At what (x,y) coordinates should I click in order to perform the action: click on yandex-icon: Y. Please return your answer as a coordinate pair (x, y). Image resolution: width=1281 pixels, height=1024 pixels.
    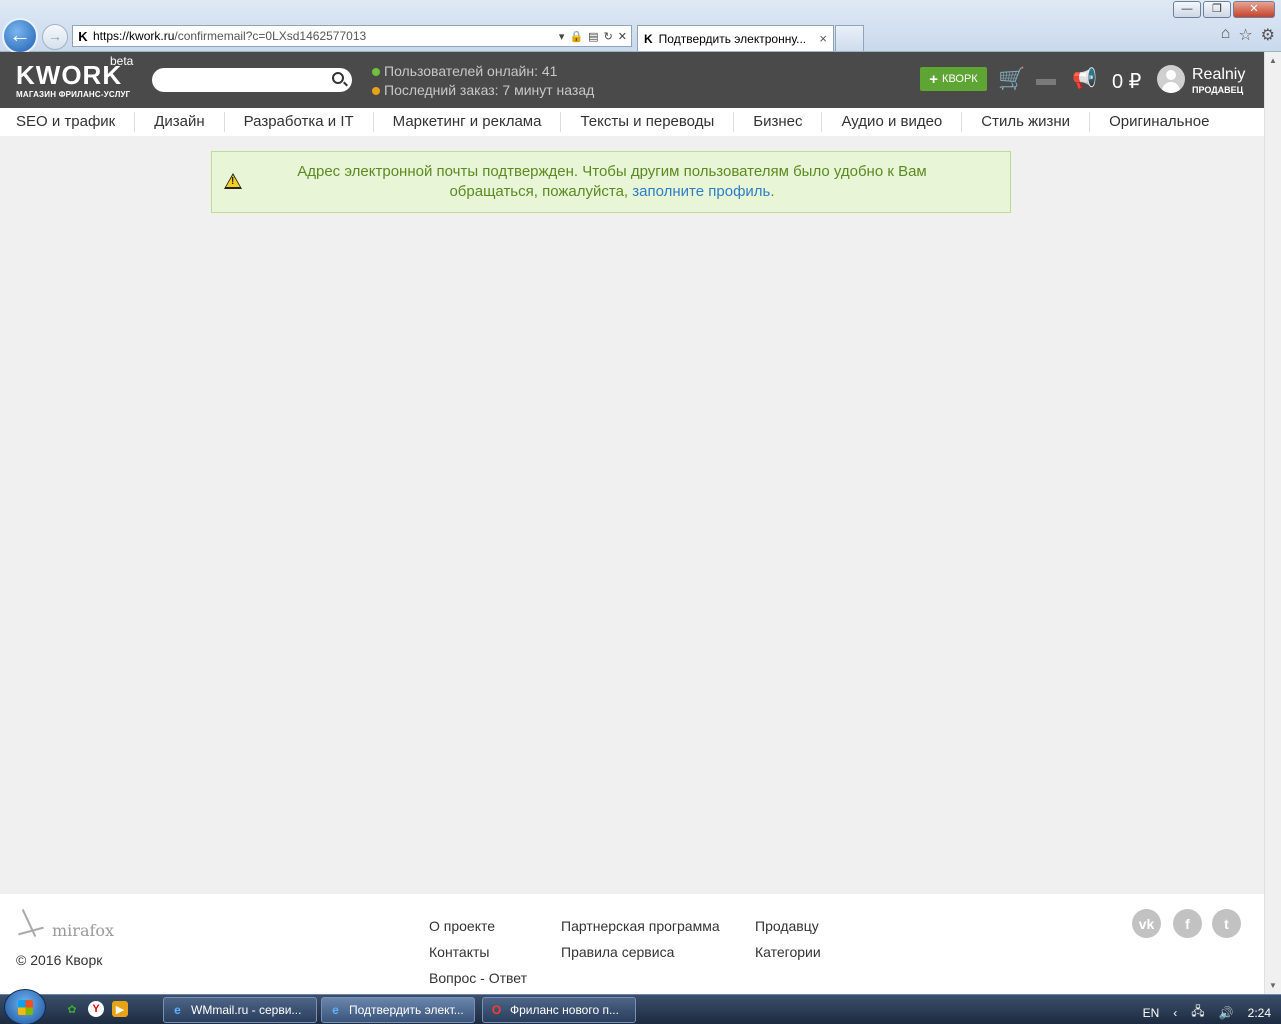
    Looking at the image, I should click on (96, 1009).